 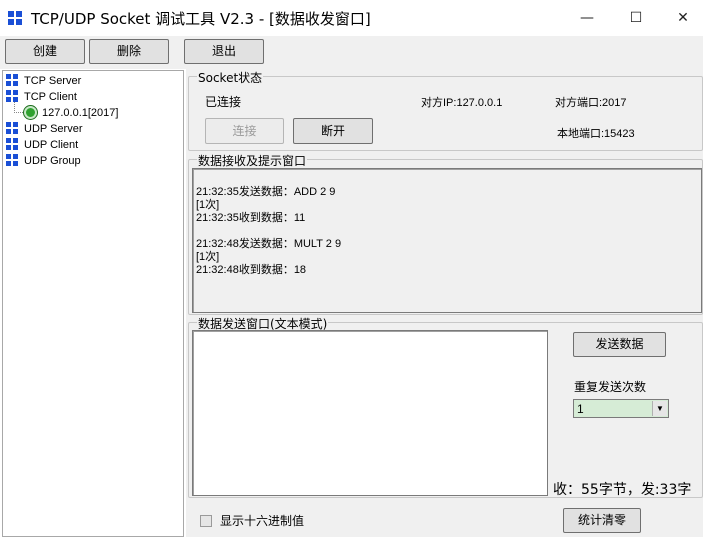 I want to click on create-button: 创建, so click(x=45, y=51).